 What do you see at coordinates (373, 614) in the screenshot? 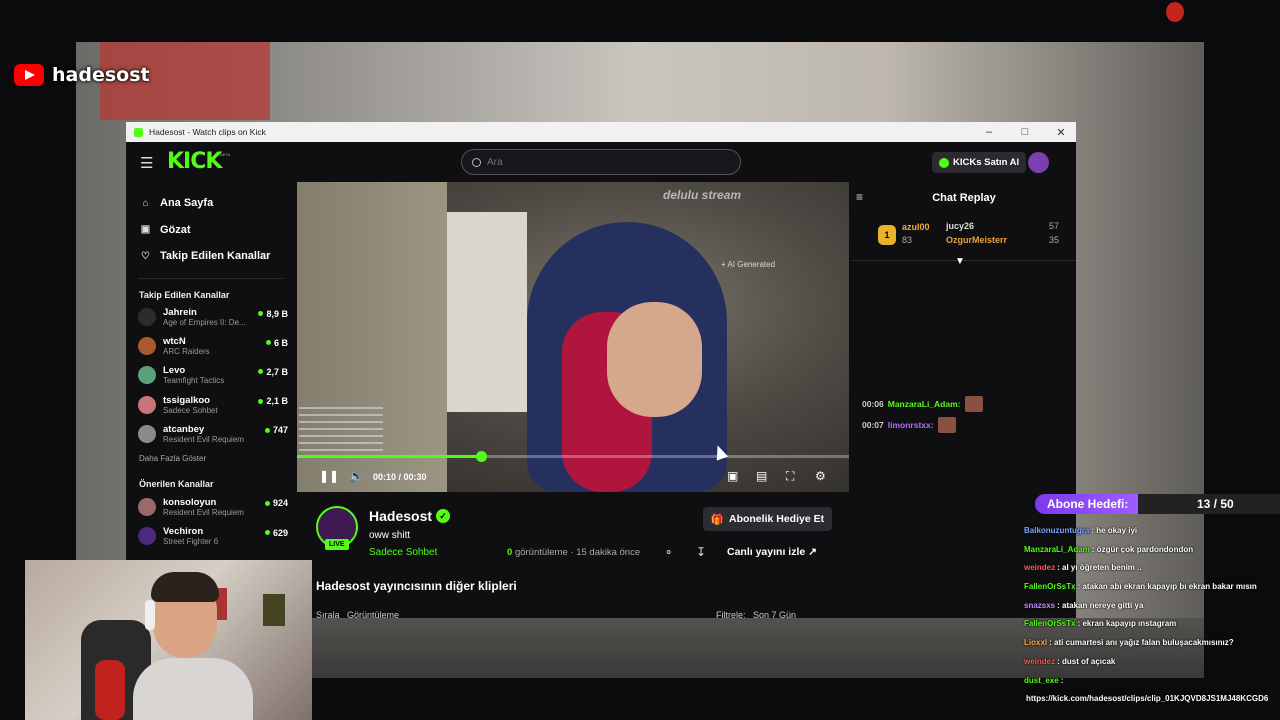
I see `sort-dropdown: Görüntüleme` at bounding box center [373, 614].